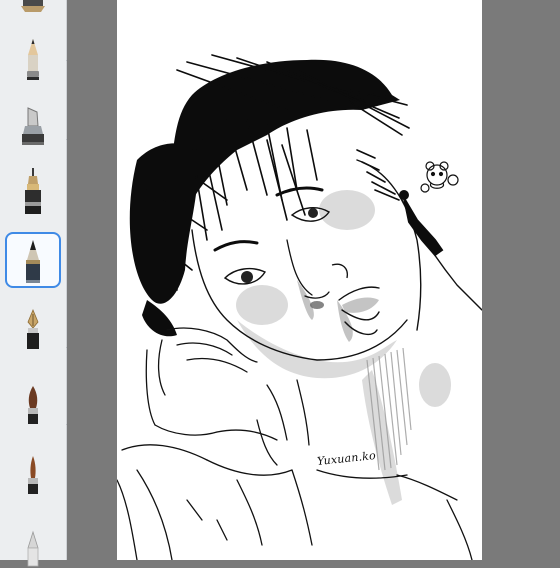 This screenshot has height=568, width=560. I want to click on brush-toolbar, so click(33, 283).